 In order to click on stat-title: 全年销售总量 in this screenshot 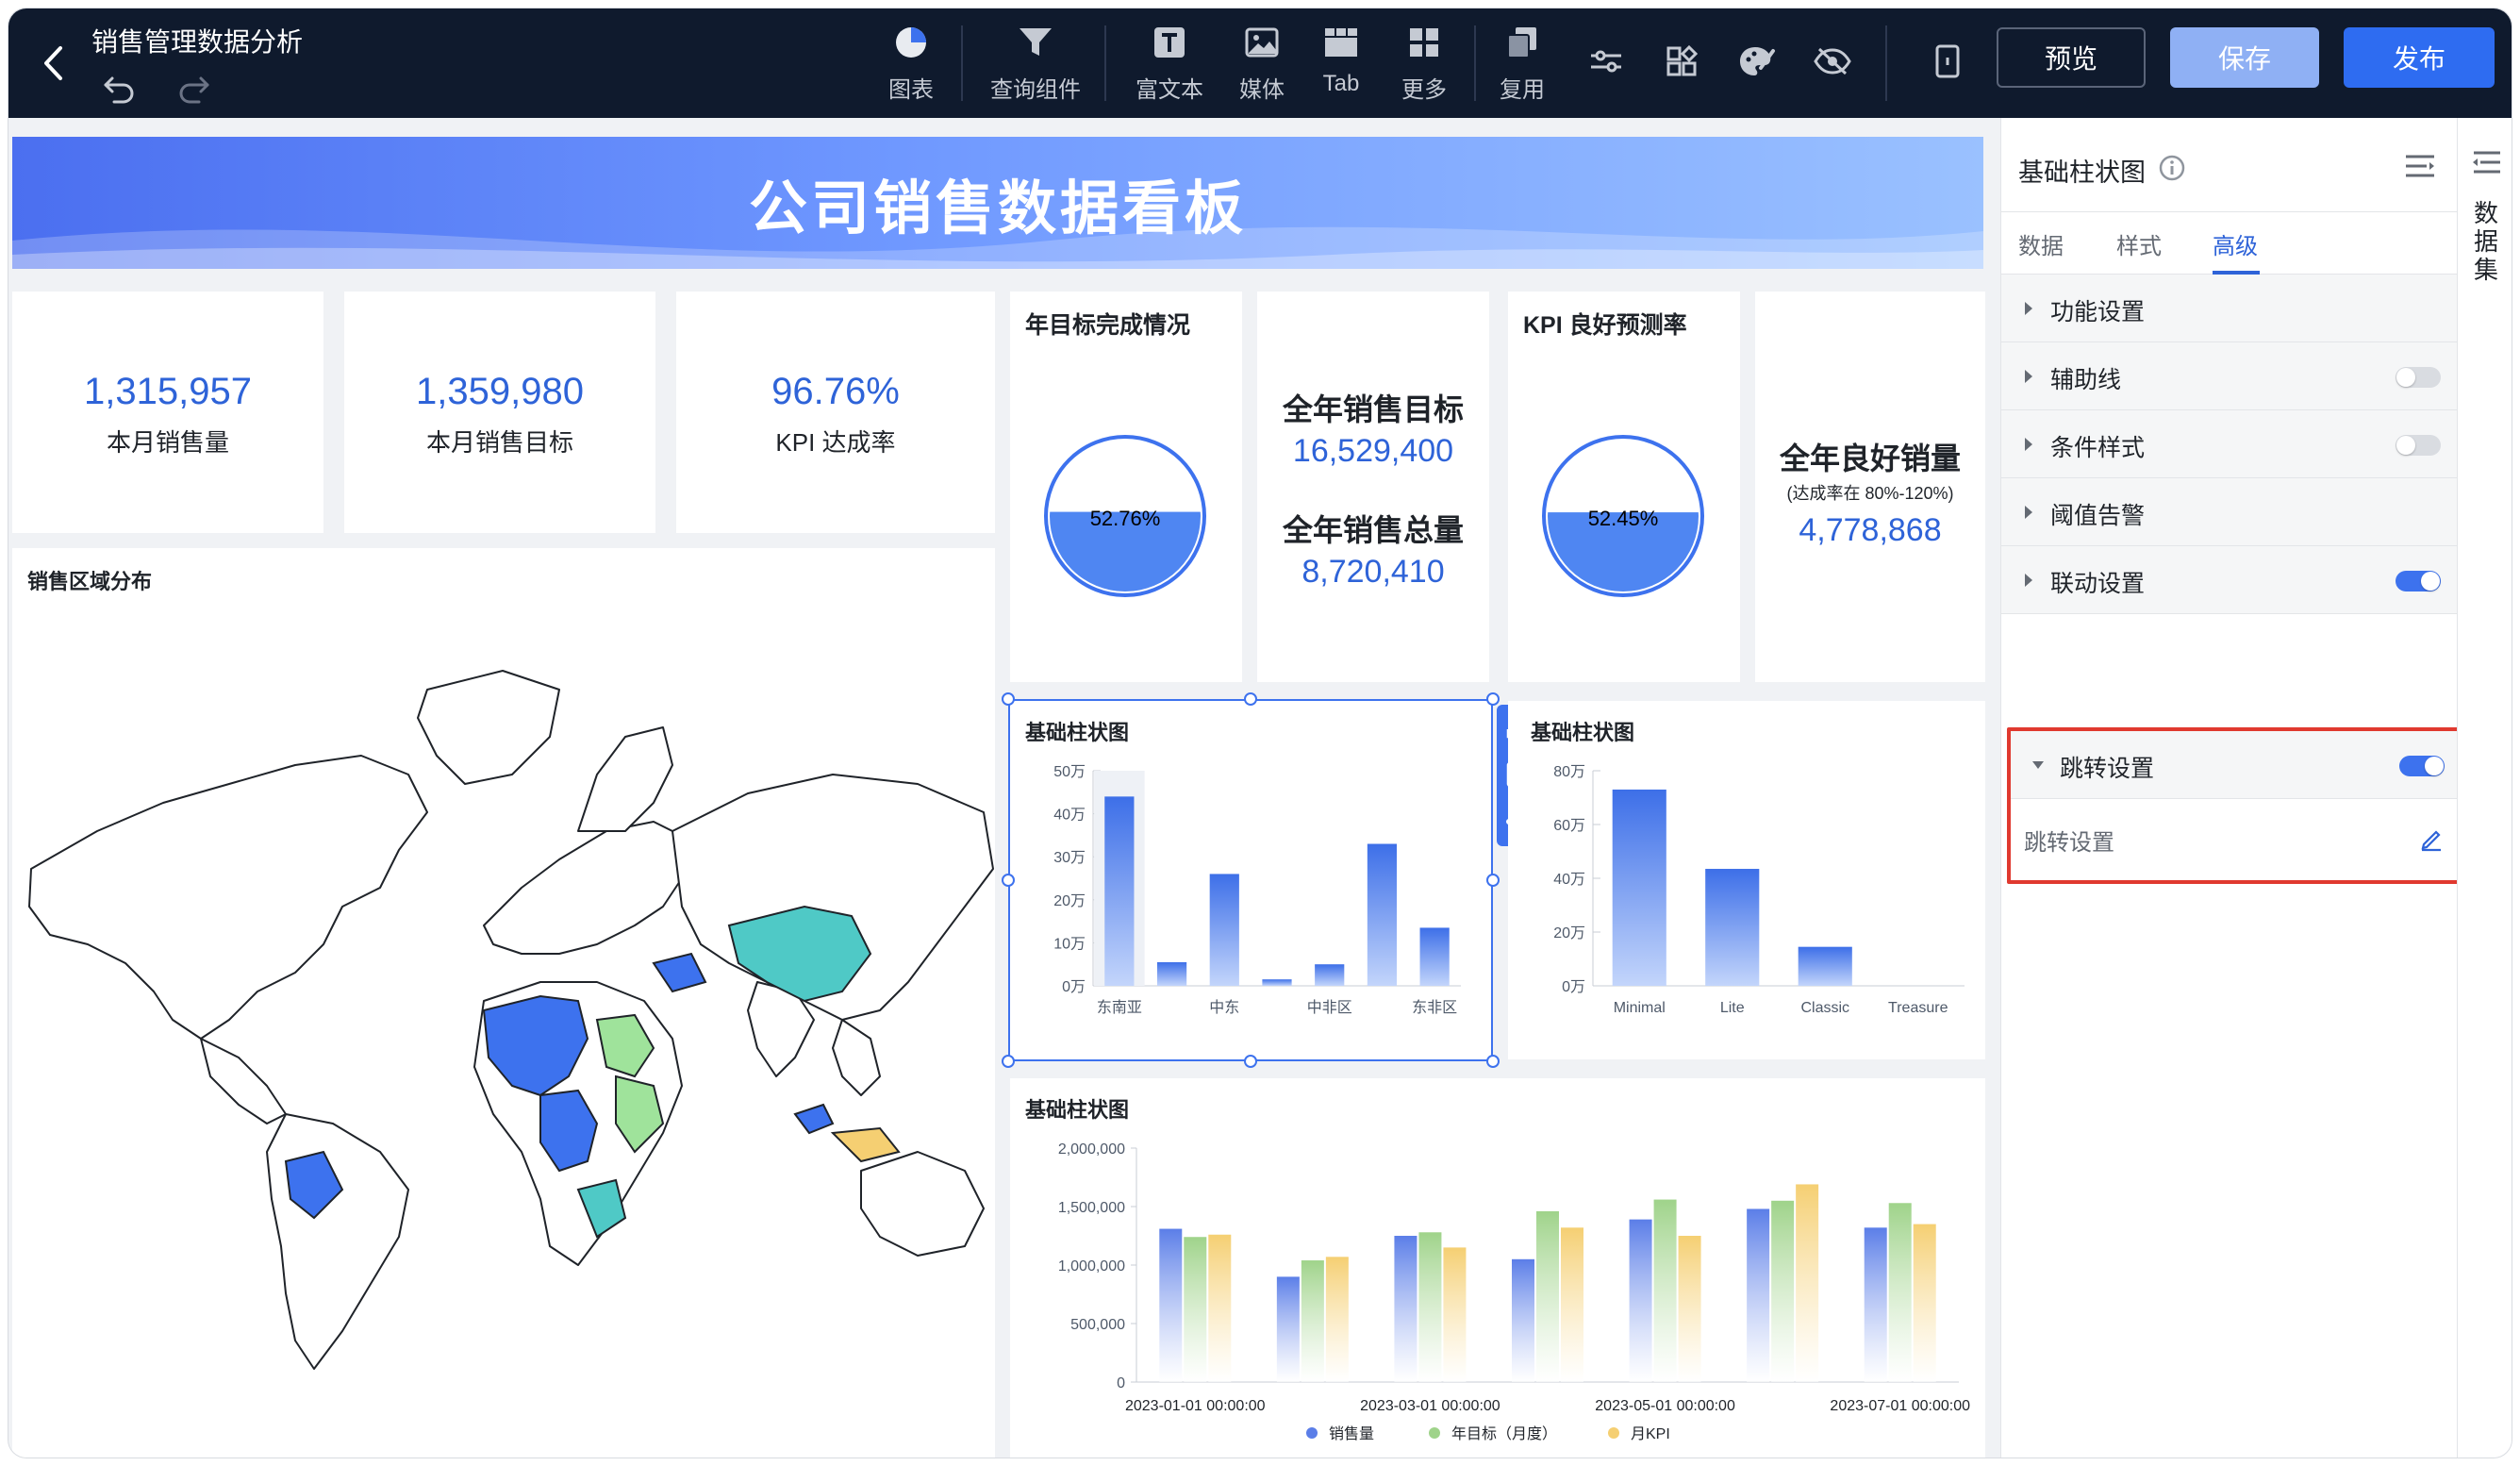, I will do `click(1373, 530)`.